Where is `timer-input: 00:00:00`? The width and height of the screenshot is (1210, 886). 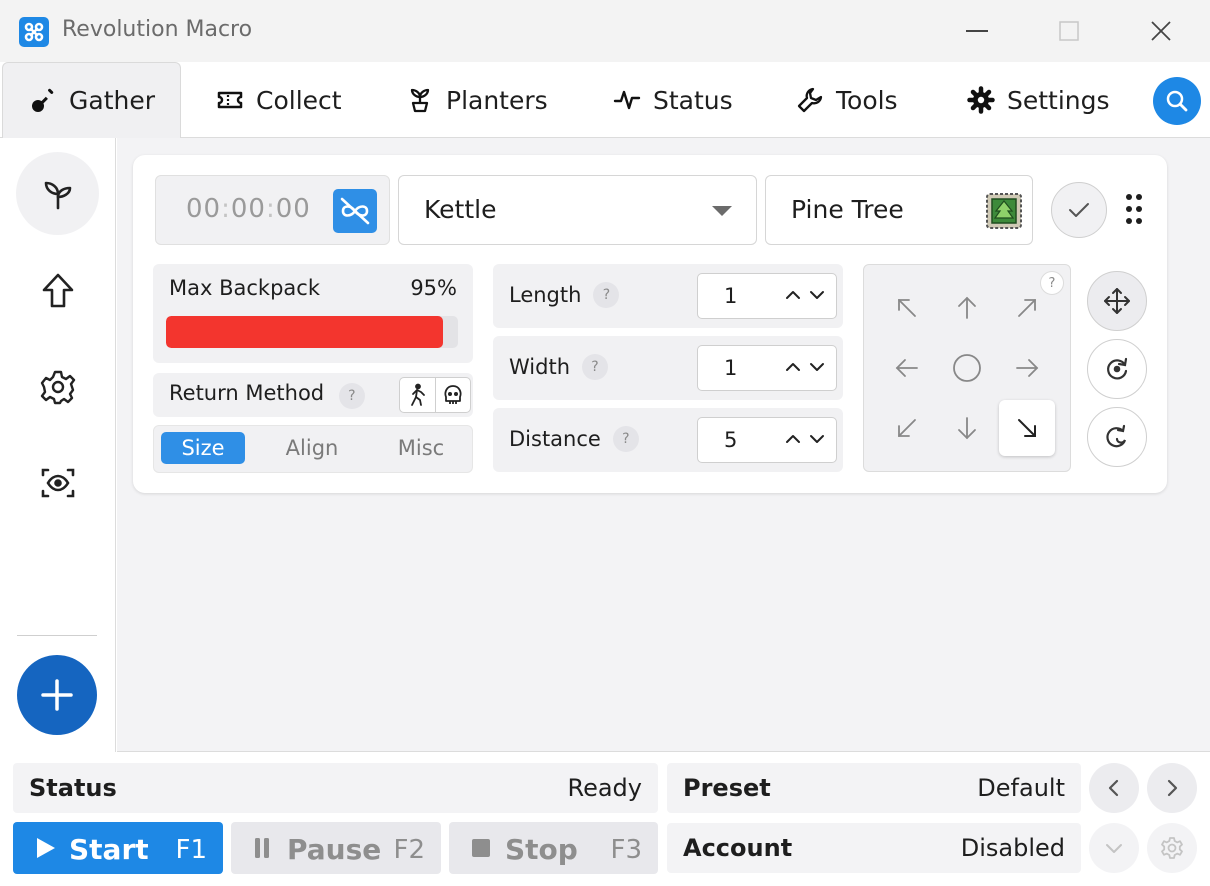
timer-input: 00:00:00 is located at coordinates (272, 210).